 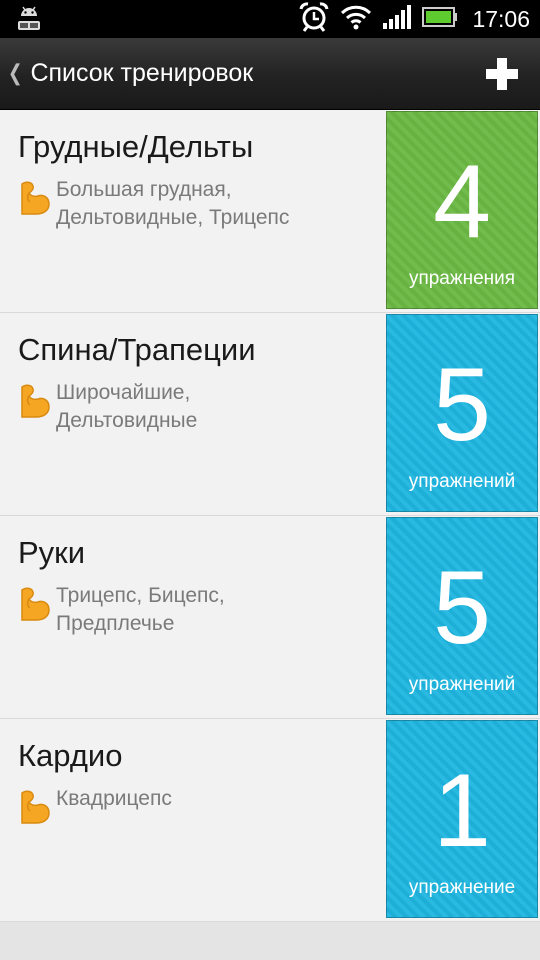 I want to click on muscle-group-line: Квадрицепс, so click(x=199, y=806).